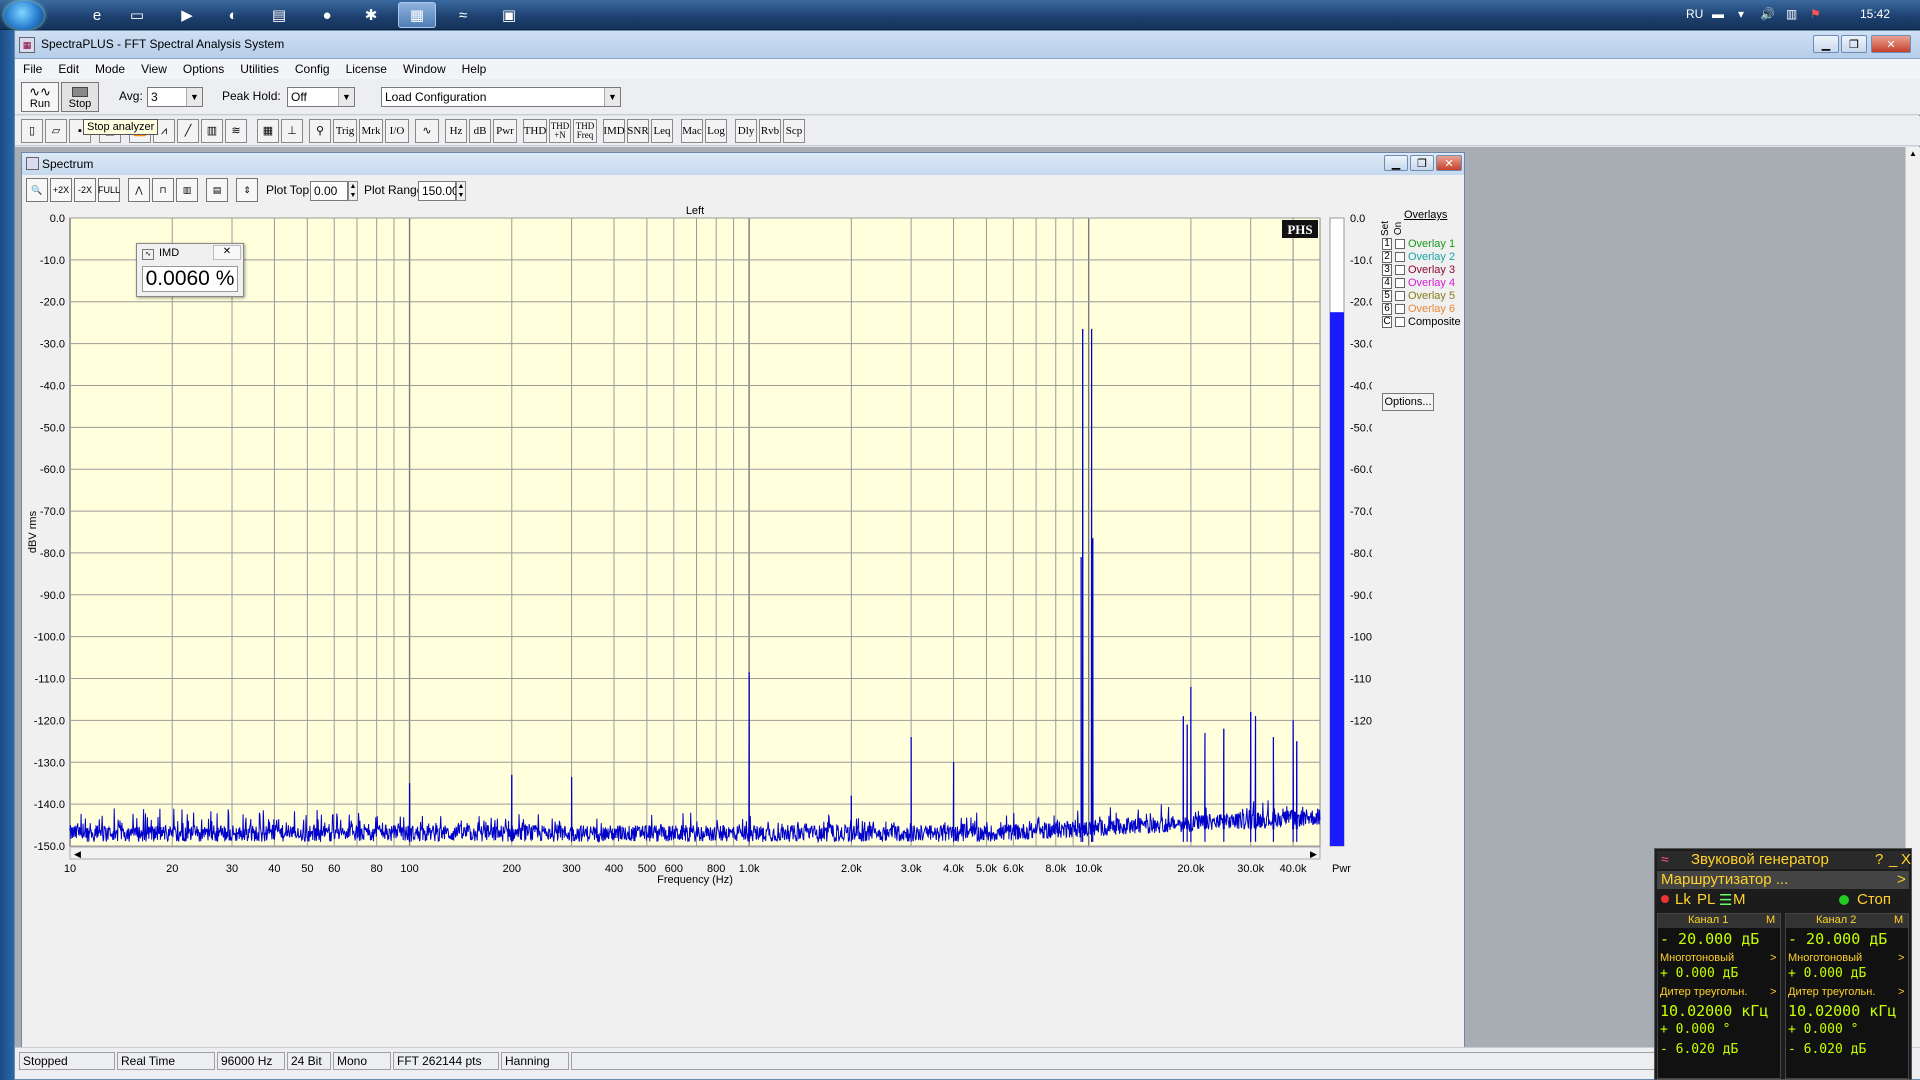 This screenshot has height=1080, width=1920. What do you see at coordinates (1396, 163) in the screenshot?
I see `spectrum-minimize-button: ▁` at bounding box center [1396, 163].